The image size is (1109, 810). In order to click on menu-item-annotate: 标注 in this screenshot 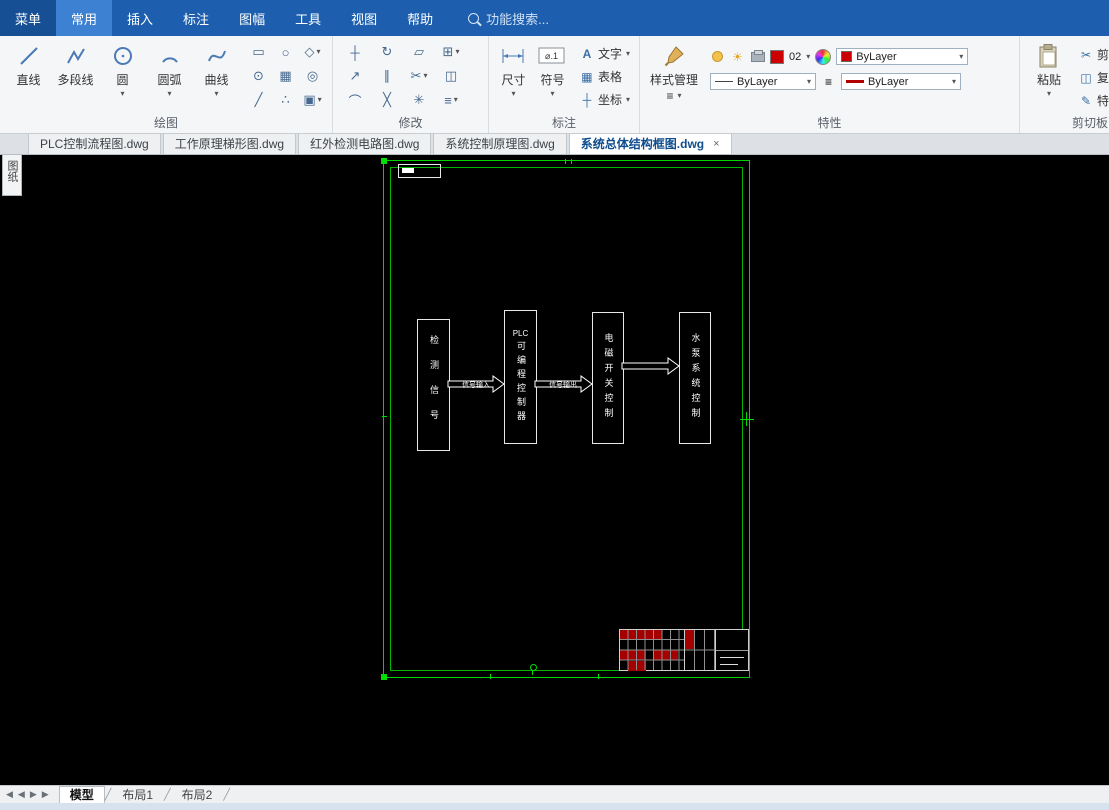, I will do `click(196, 18)`.